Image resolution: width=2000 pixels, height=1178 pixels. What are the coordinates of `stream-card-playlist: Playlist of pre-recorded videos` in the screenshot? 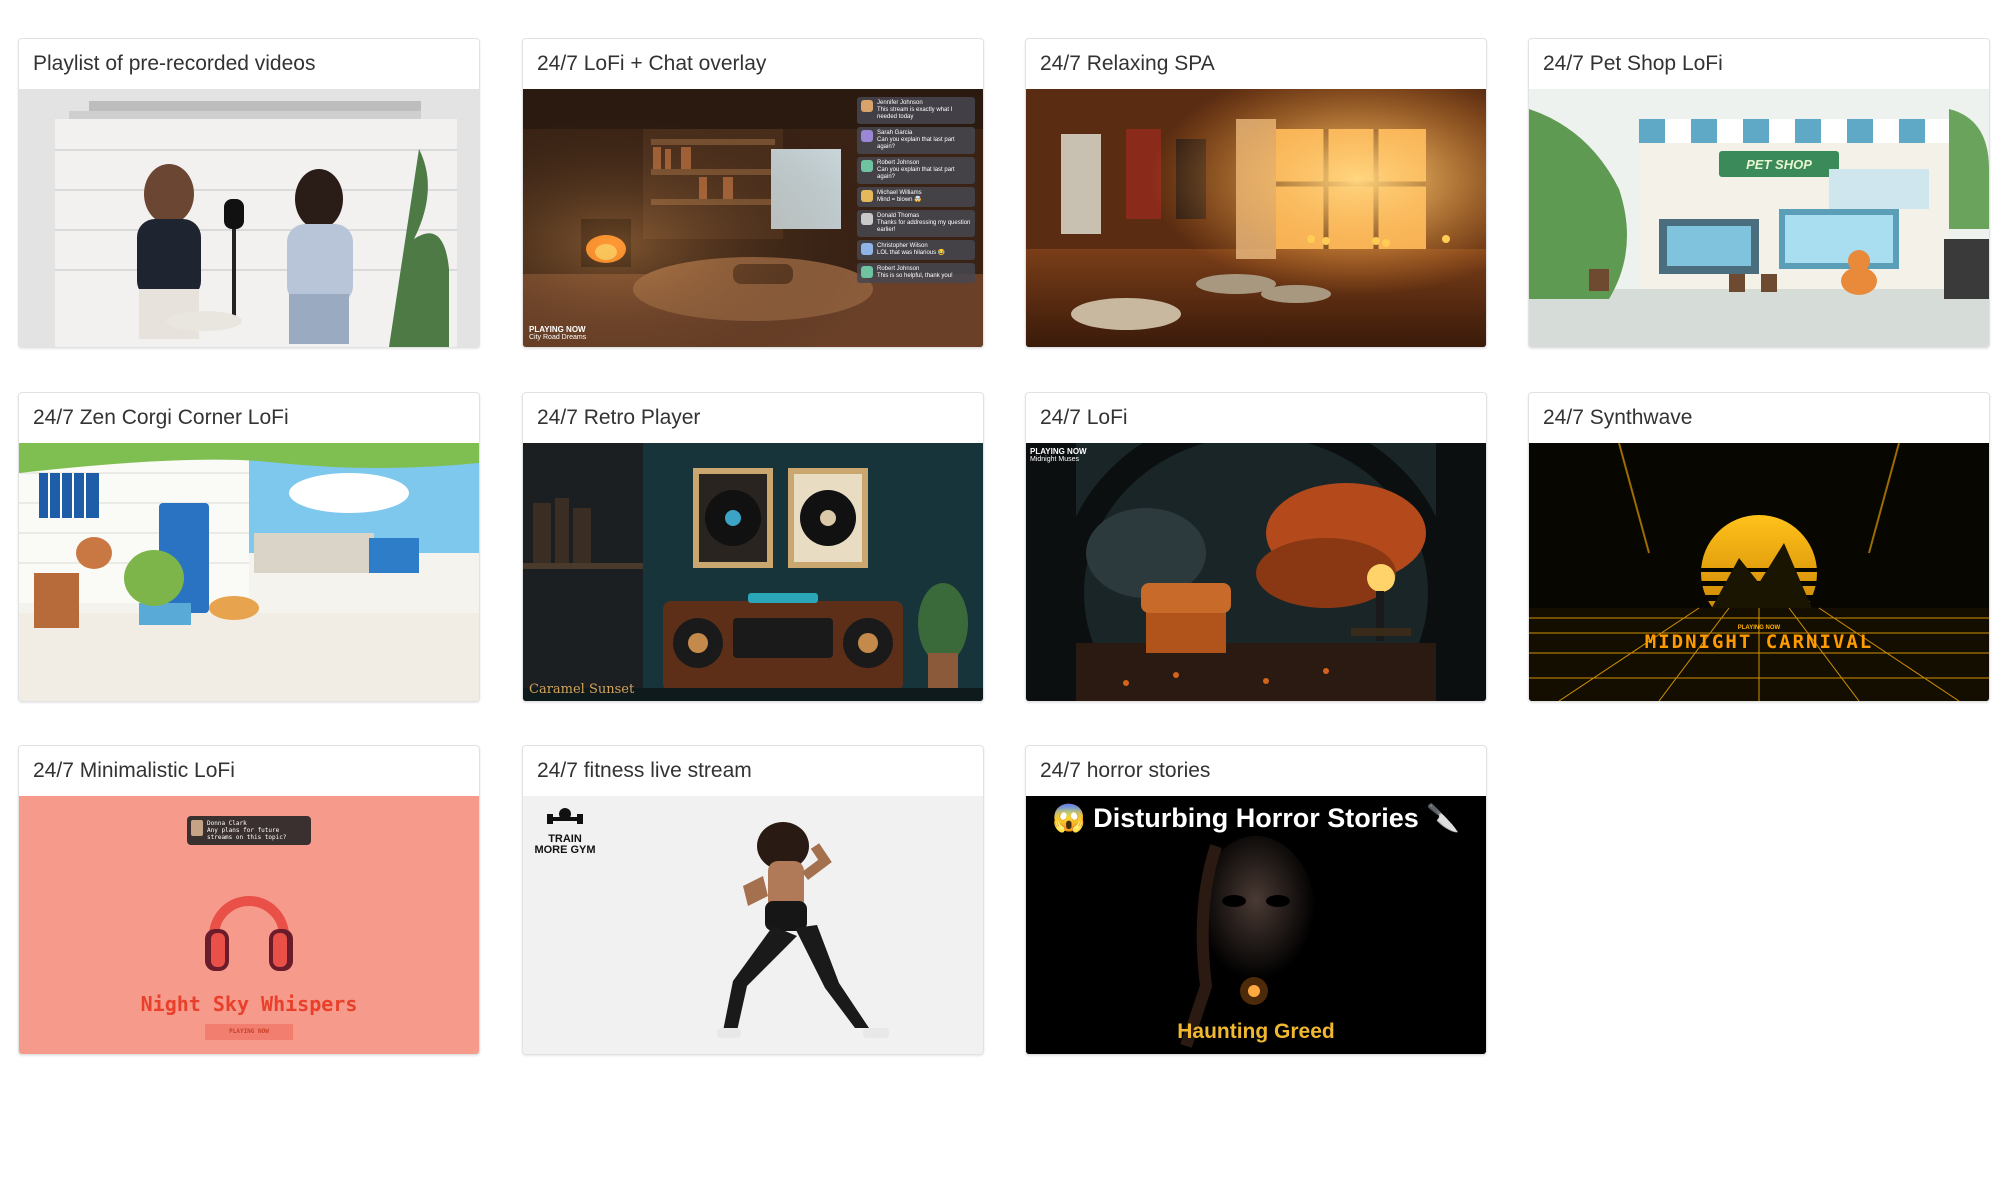 It's located at (249, 193).